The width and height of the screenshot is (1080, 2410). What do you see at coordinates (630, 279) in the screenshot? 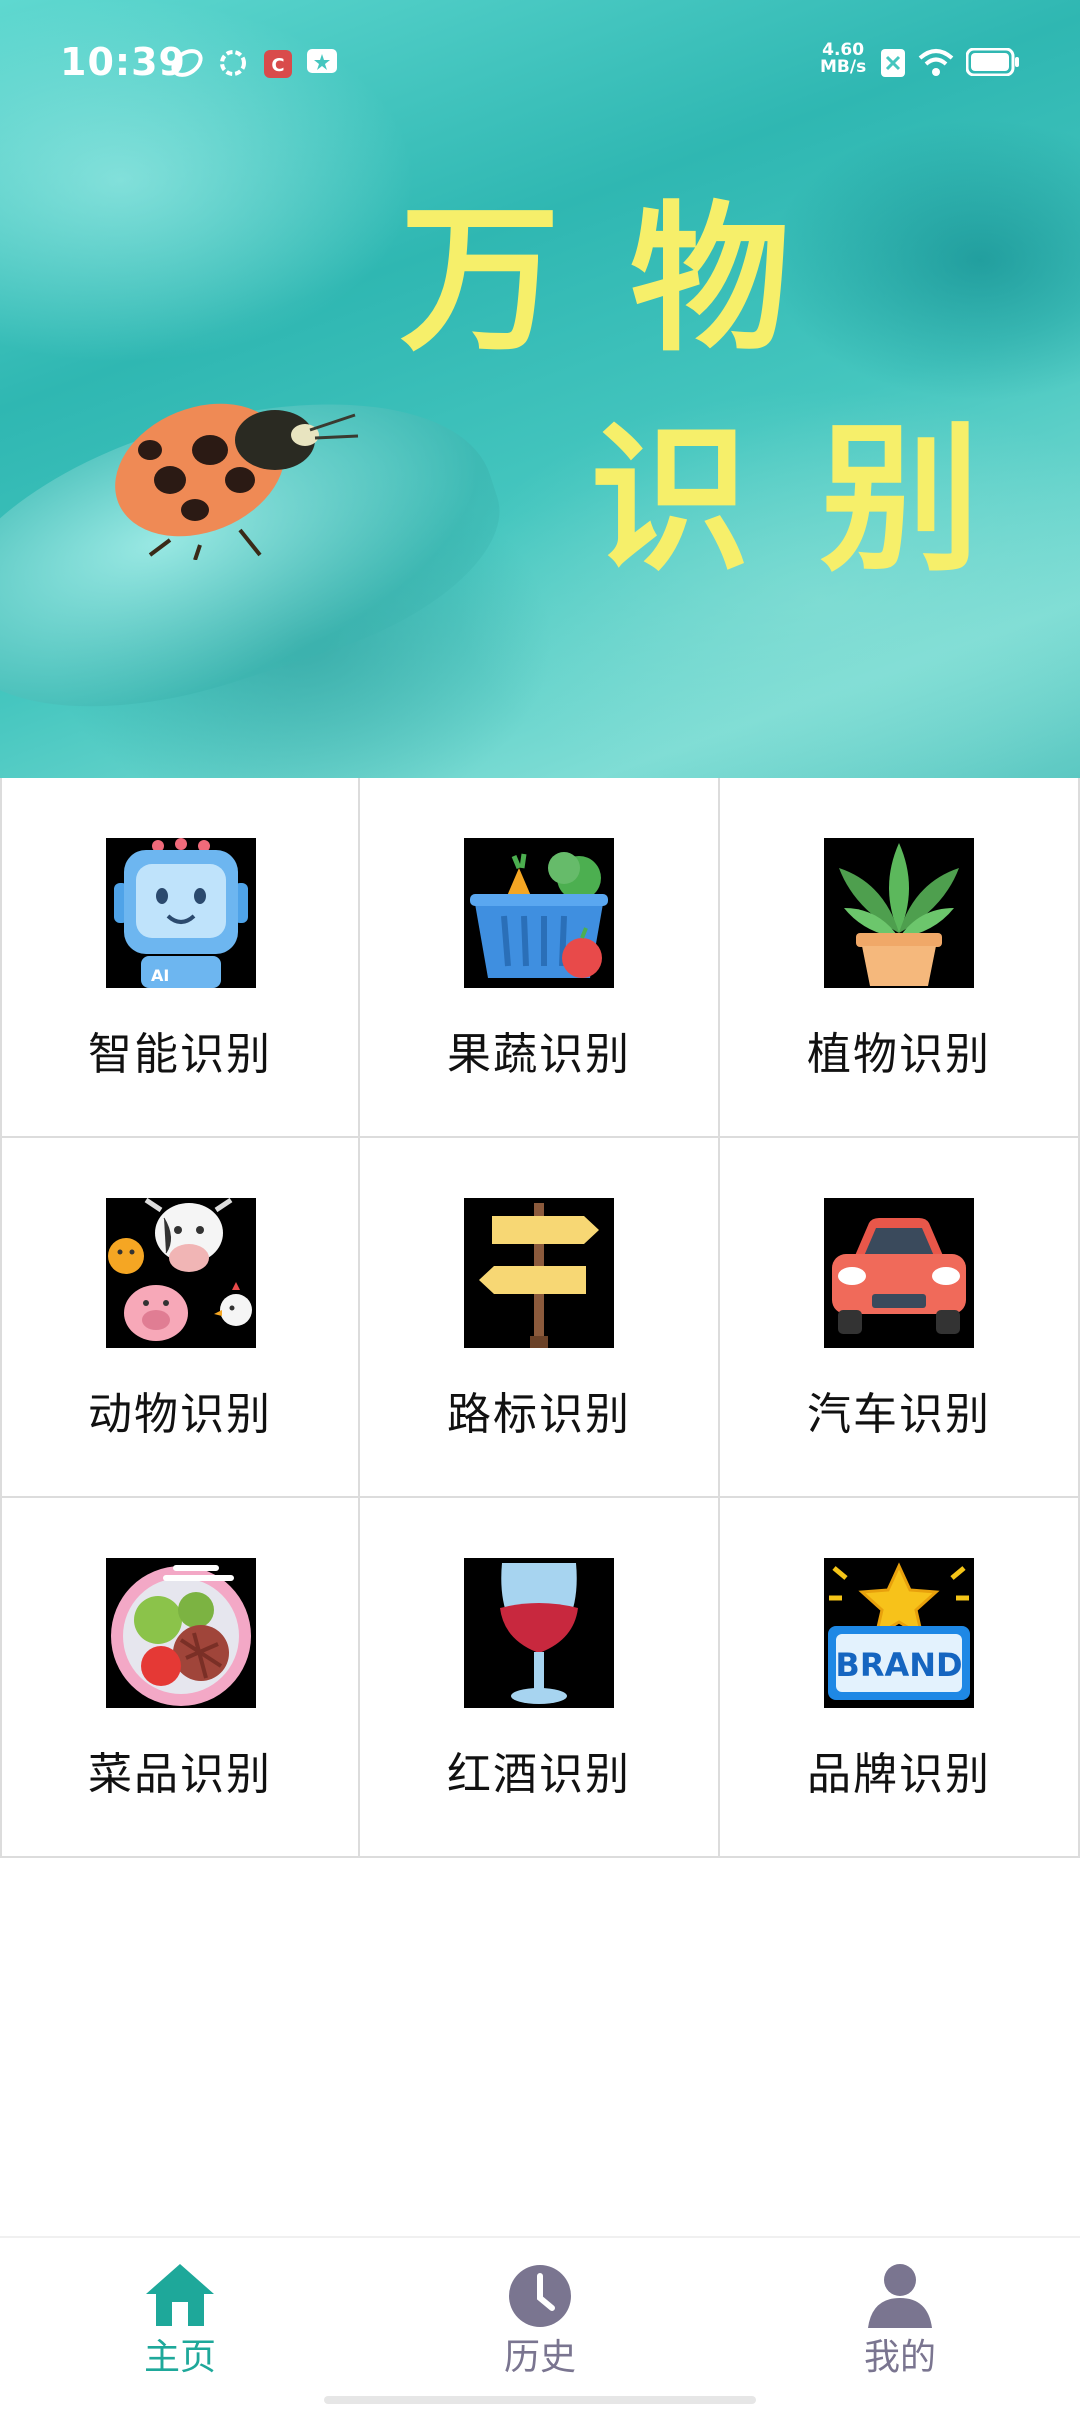
I see `hero-title-line1: 万物` at bounding box center [630, 279].